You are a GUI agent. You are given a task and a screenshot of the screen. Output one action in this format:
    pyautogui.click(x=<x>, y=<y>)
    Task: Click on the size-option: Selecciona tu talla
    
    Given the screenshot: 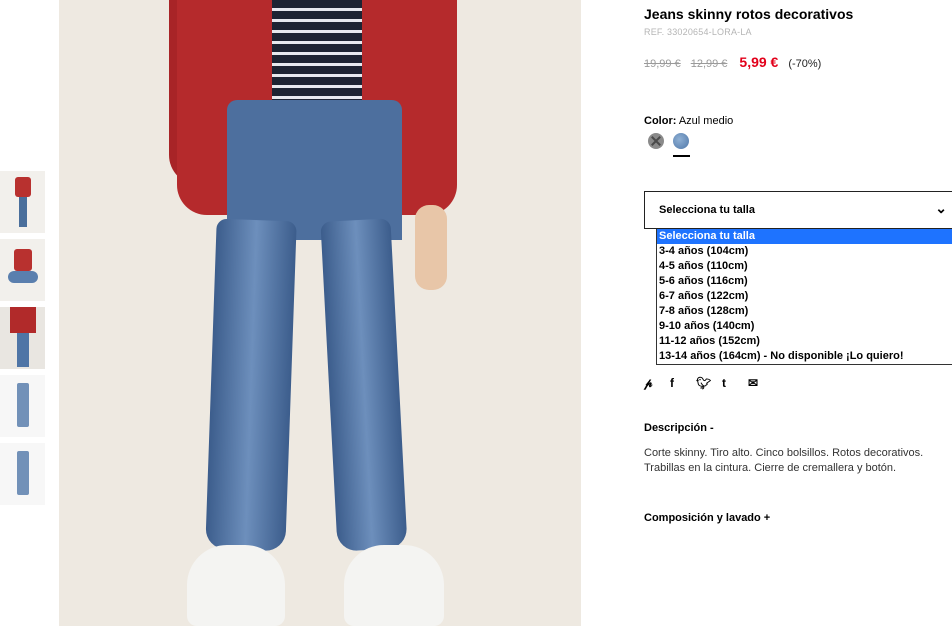 What is the action you would take?
    pyautogui.click(x=804, y=236)
    